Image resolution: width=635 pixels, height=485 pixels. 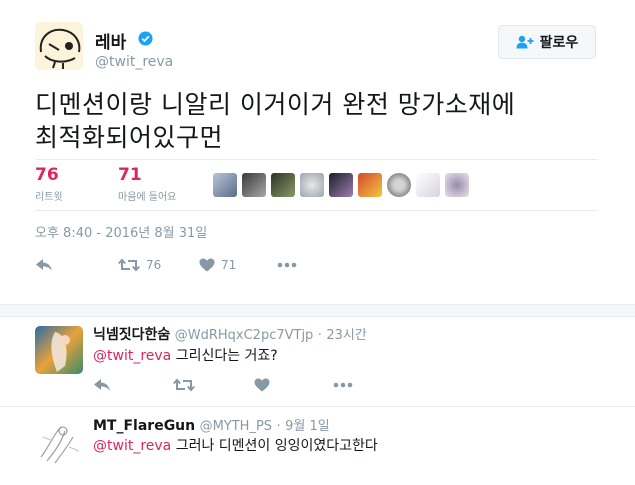 What do you see at coordinates (244, 335) in the screenshot?
I see `reply-author-handle: @WdRHqxC2pc7VTjp` at bounding box center [244, 335].